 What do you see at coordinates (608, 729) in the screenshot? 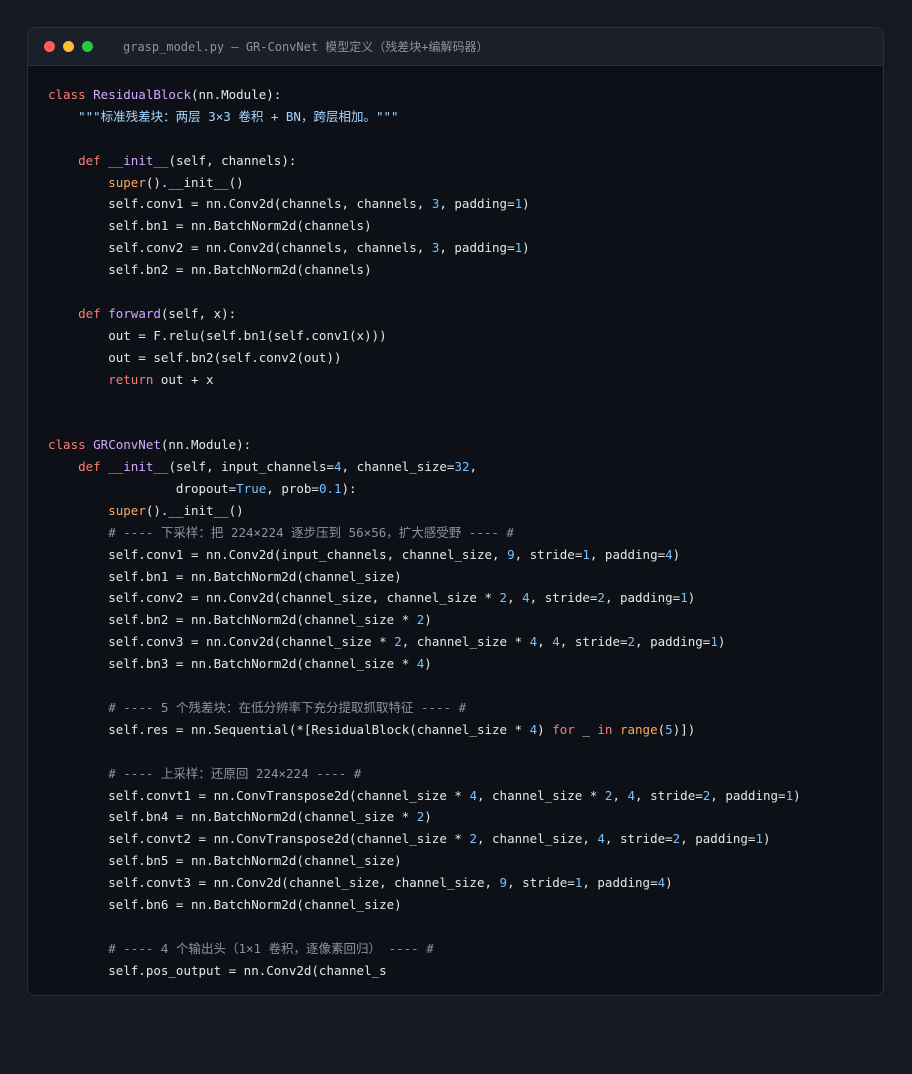
I see `code-token: in` at bounding box center [608, 729].